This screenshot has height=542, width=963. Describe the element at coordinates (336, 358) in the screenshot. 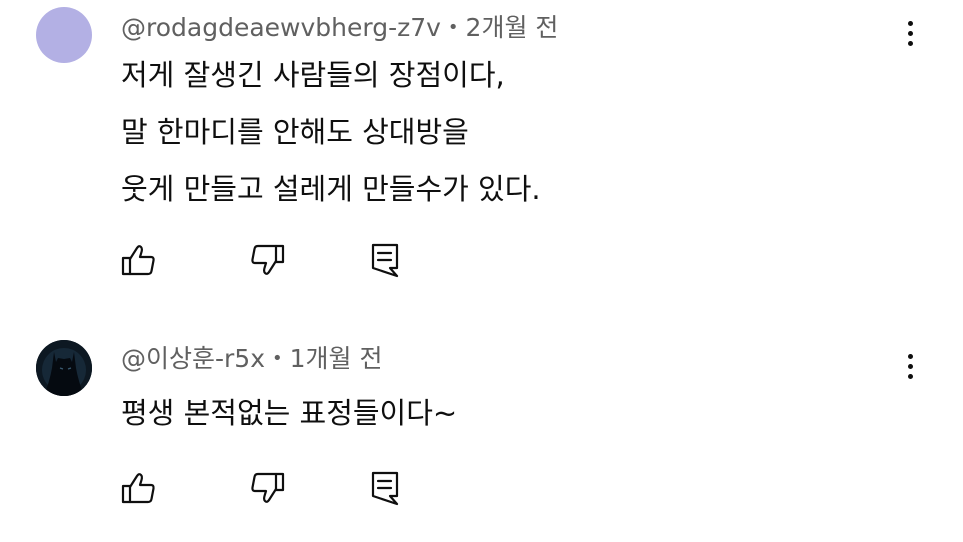

I see `comment-time: 1개월 전` at that location.